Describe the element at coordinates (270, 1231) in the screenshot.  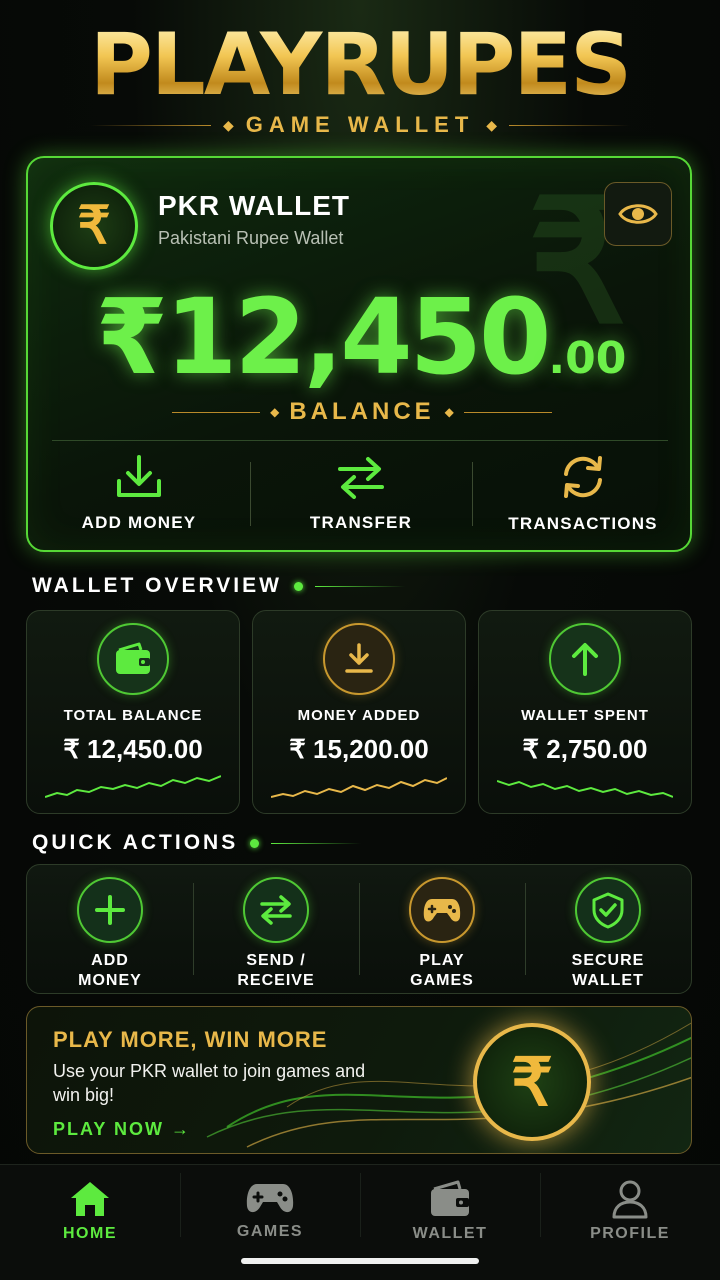
I see `nav-games-label: GAMES` at that location.